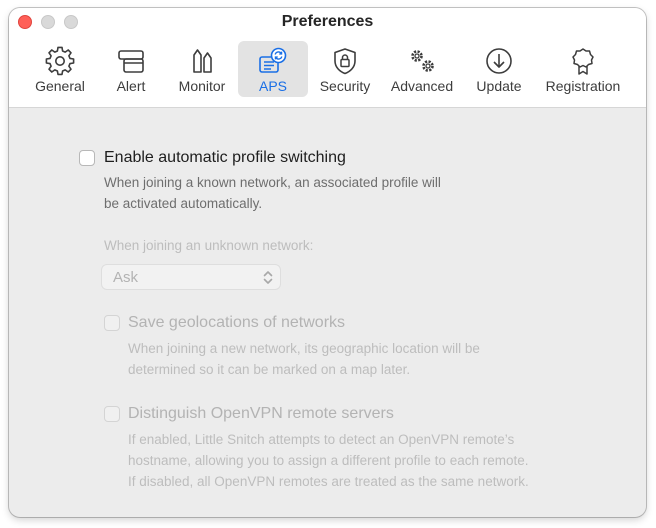 The height and width of the screenshot is (528, 656). I want to click on unknown-network-popup-value: Ask, so click(126, 277).